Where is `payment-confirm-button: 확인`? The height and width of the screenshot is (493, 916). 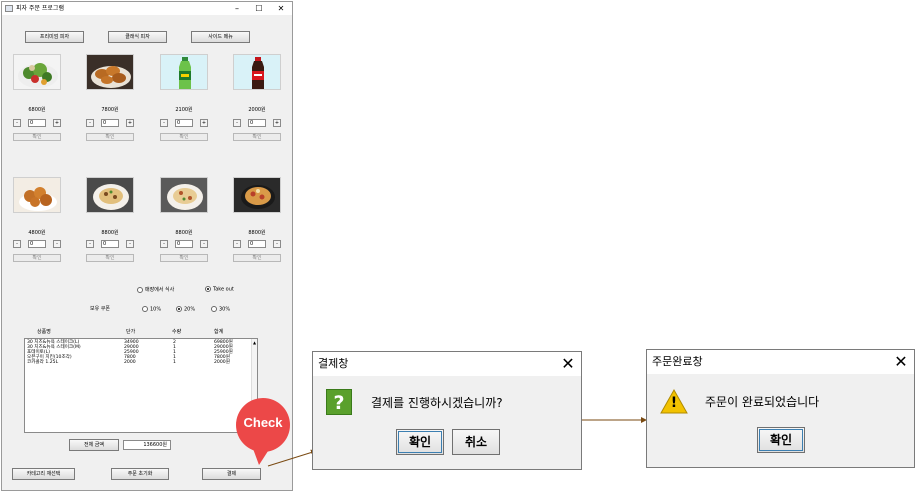 payment-confirm-button: 확인 is located at coordinates (420, 442).